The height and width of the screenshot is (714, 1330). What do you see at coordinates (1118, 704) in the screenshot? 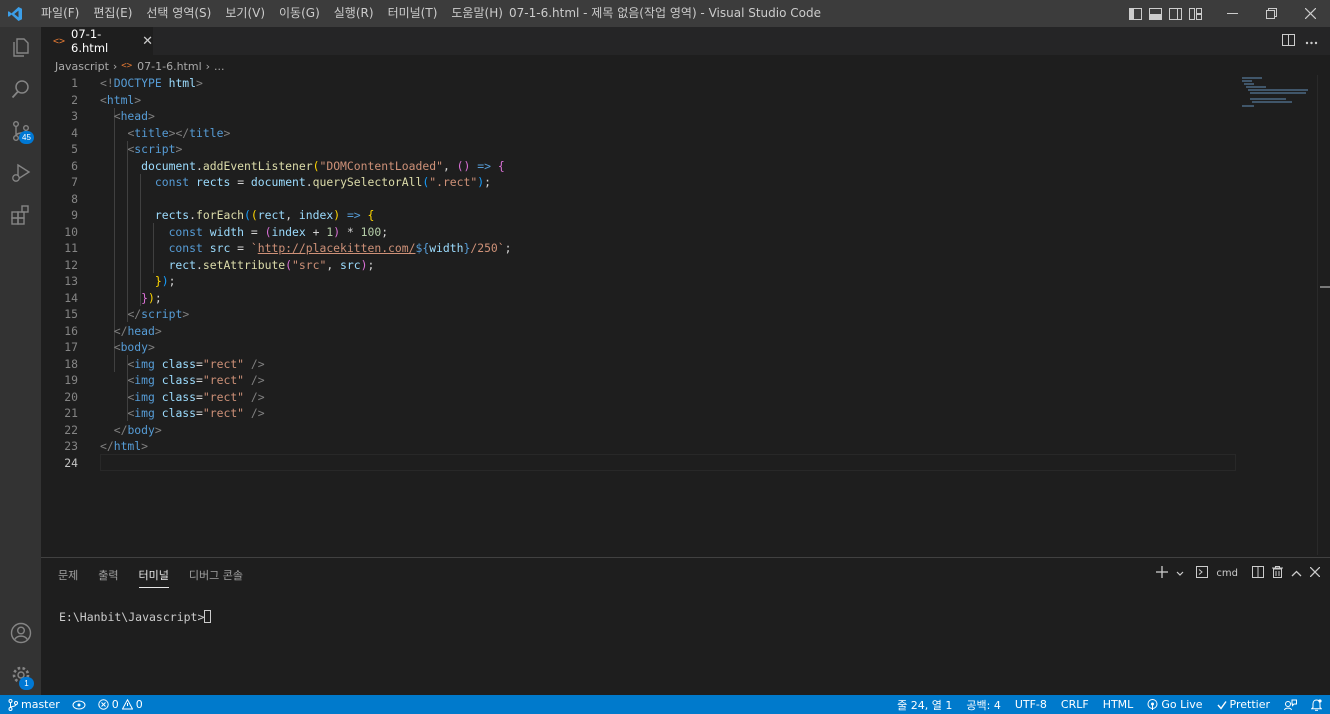
I see `language-mode: HTML` at bounding box center [1118, 704].